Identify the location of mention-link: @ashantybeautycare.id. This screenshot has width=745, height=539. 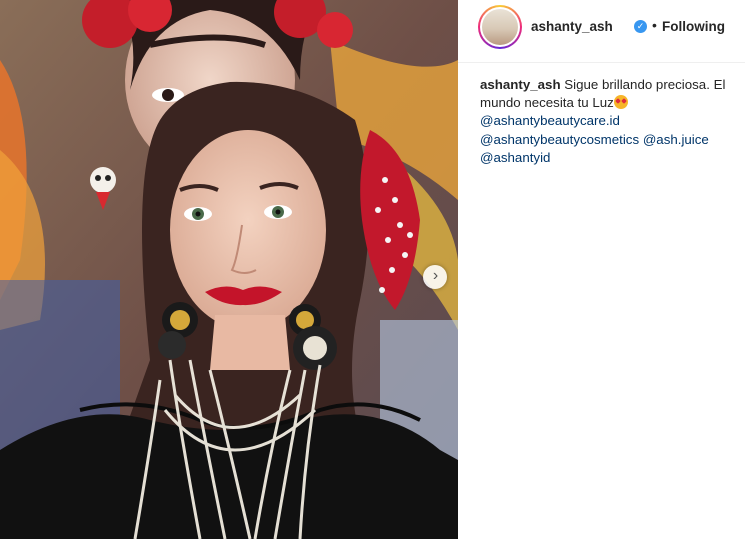
(550, 120).